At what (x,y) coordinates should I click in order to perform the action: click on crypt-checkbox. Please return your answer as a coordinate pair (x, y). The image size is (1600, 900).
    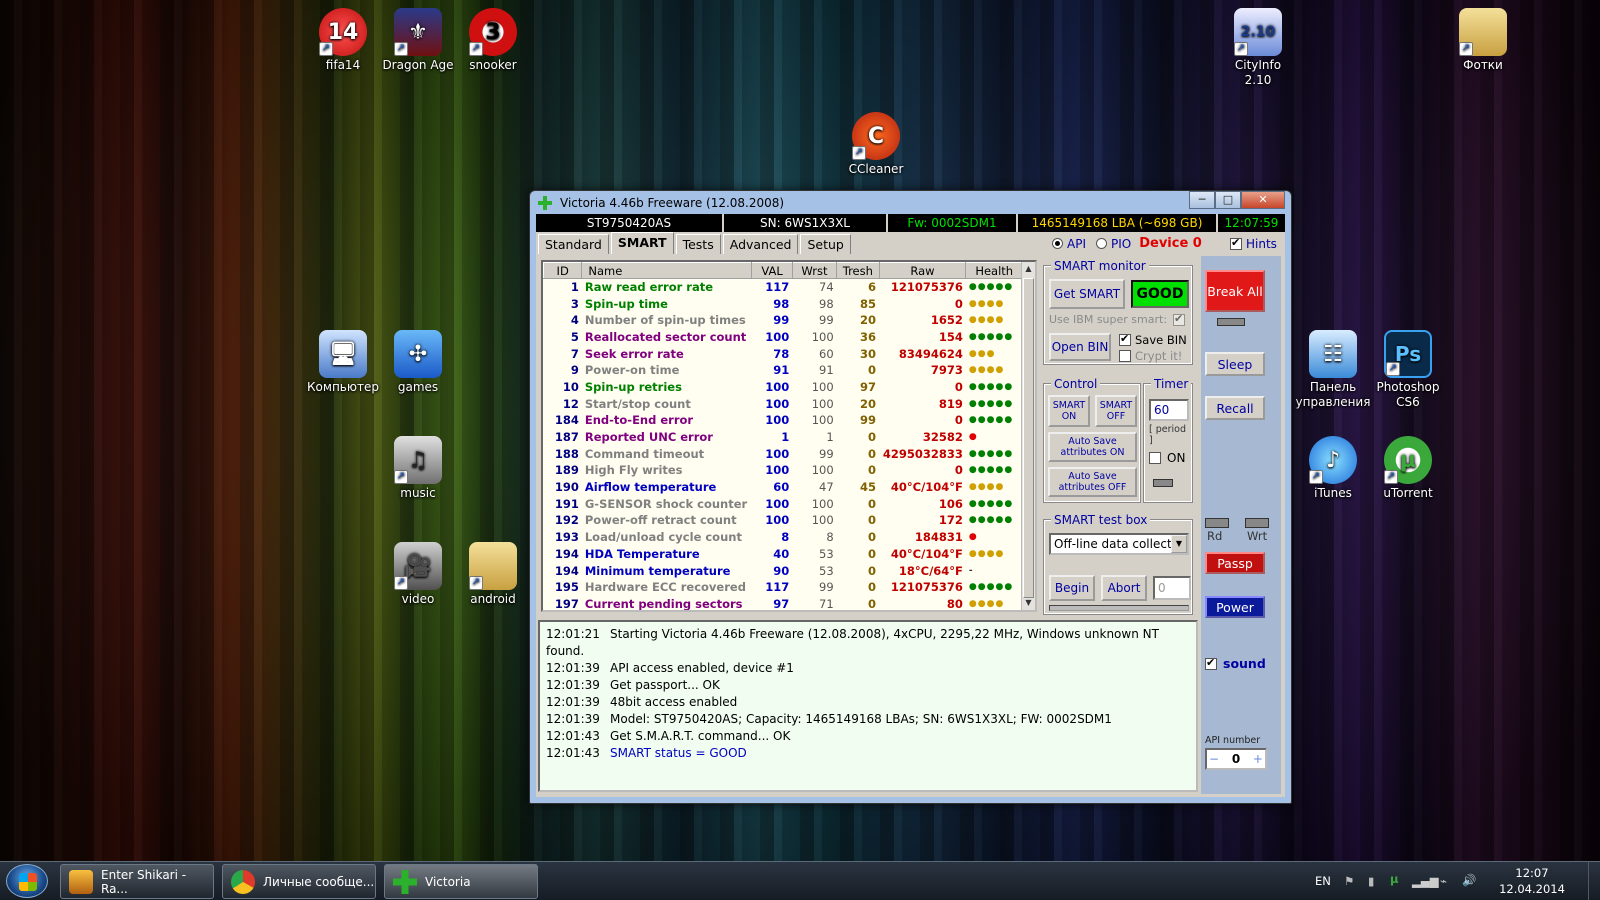
    Looking at the image, I should click on (1125, 356).